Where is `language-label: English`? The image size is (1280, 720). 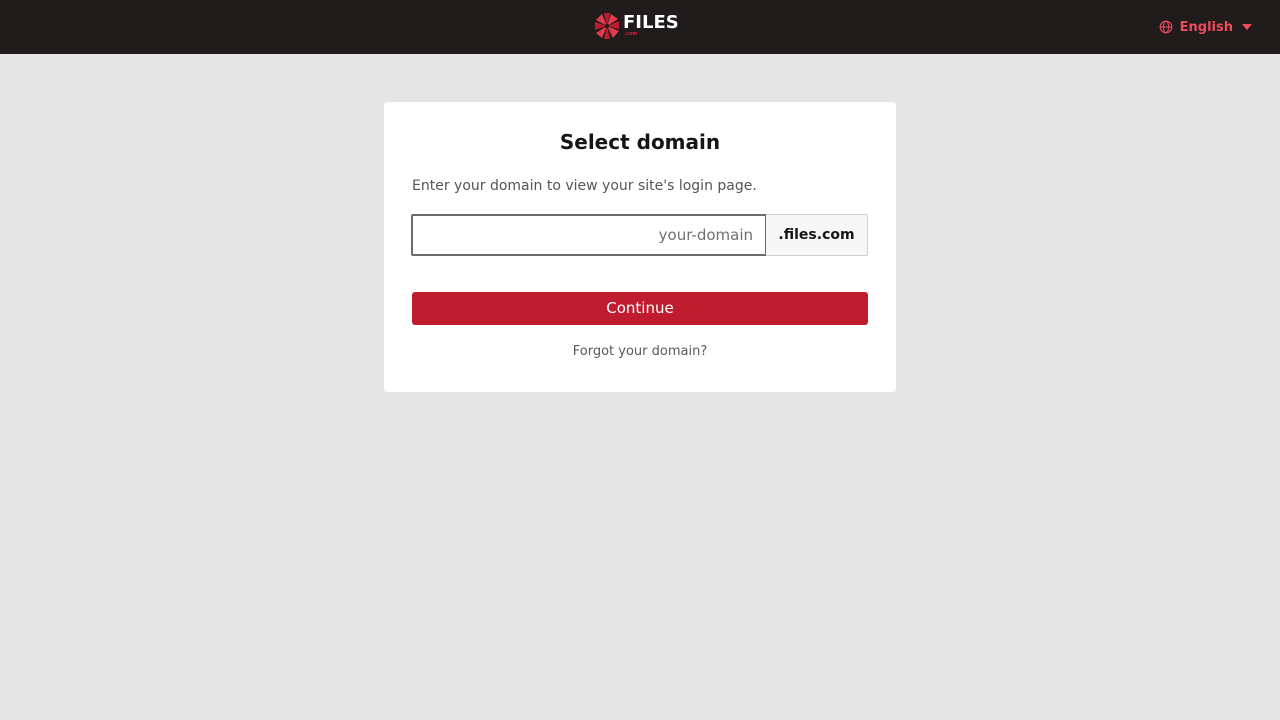
language-label: English is located at coordinates (1206, 27).